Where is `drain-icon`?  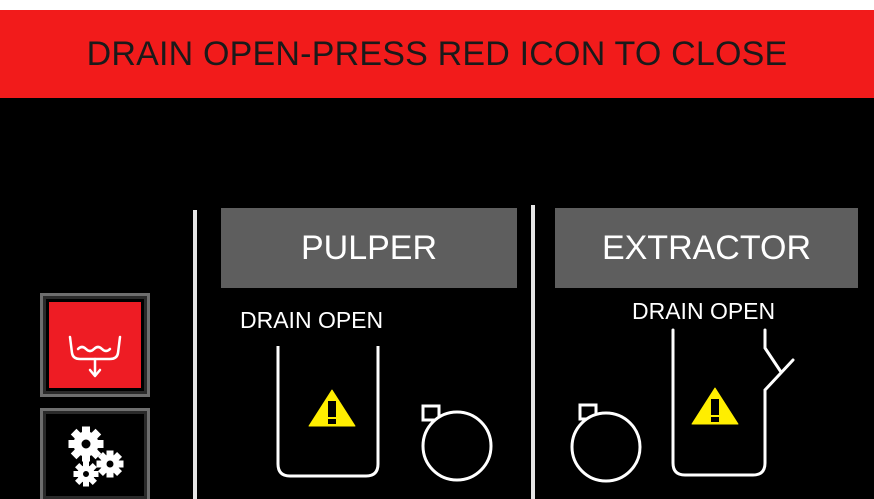 drain-icon is located at coordinates (95, 356).